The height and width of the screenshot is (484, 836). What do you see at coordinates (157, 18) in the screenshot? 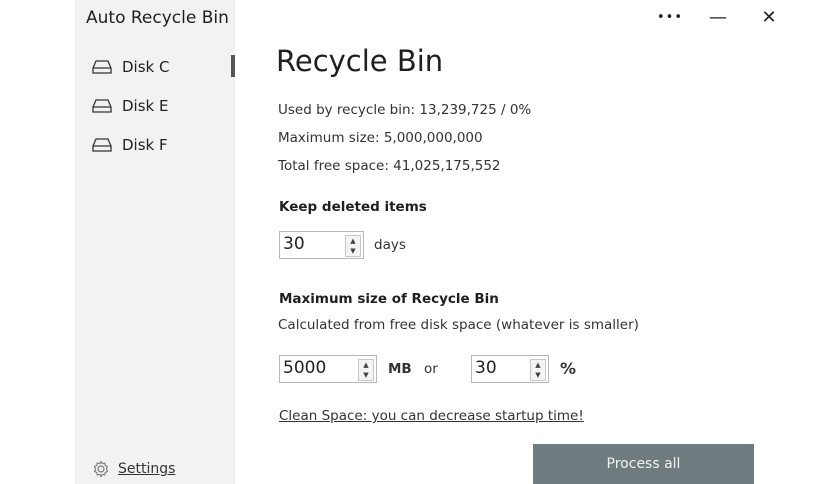
I see `app-title: Auto Recycle Bin` at bounding box center [157, 18].